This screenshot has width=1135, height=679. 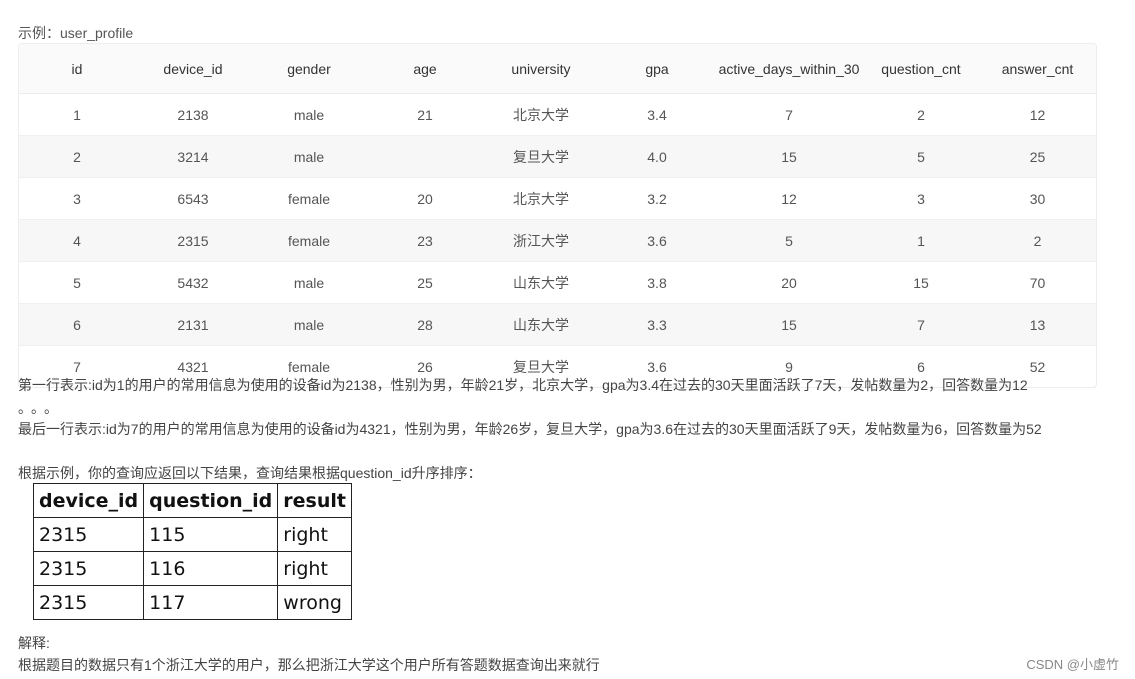 I want to click on result-intro: 根据示例，你的查询应返回以下结果，查询结果根据question_id升序排序：, so click(x=250, y=473).